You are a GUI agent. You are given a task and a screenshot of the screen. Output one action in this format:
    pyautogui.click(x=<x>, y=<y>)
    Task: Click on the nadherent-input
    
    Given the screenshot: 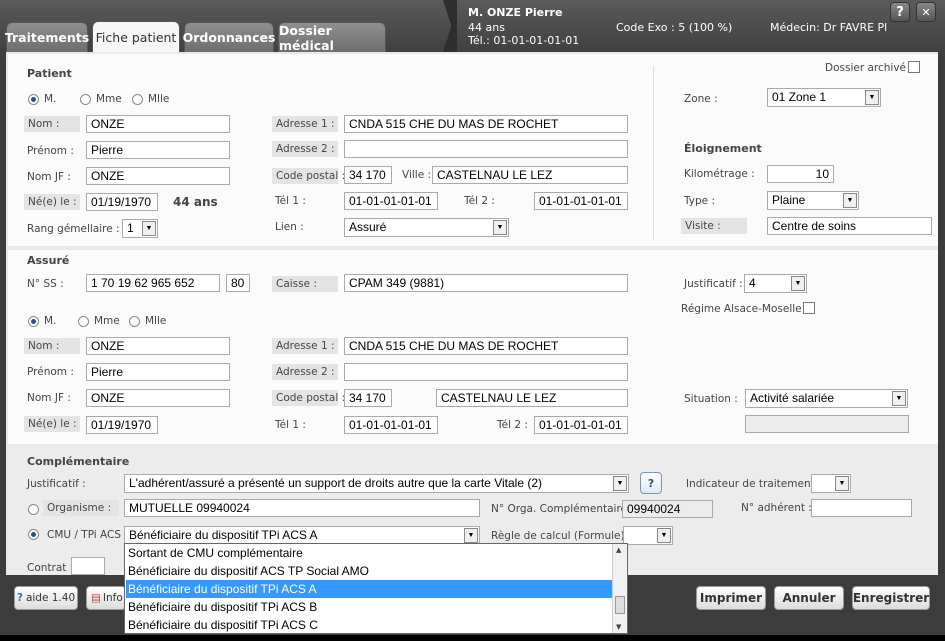 What is the action you would take?
    pyautogui.click(x=861, y=508)
    